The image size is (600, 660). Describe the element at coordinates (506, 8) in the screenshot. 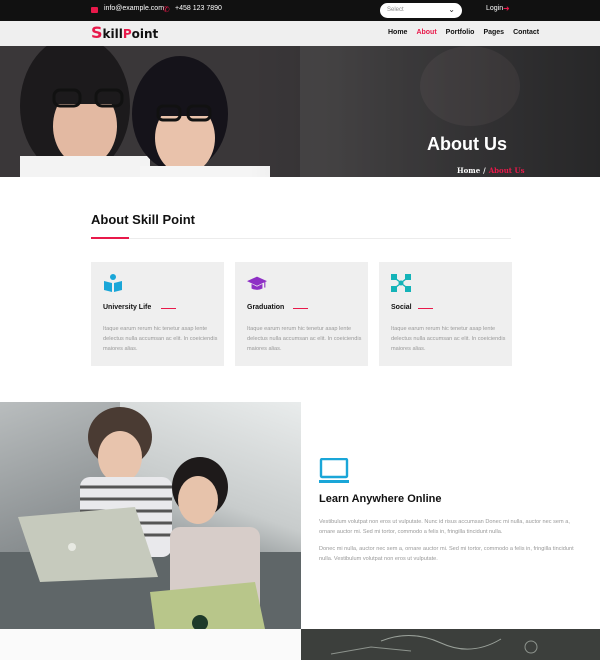

I see `login-arrow-icon: ➜` at that location.